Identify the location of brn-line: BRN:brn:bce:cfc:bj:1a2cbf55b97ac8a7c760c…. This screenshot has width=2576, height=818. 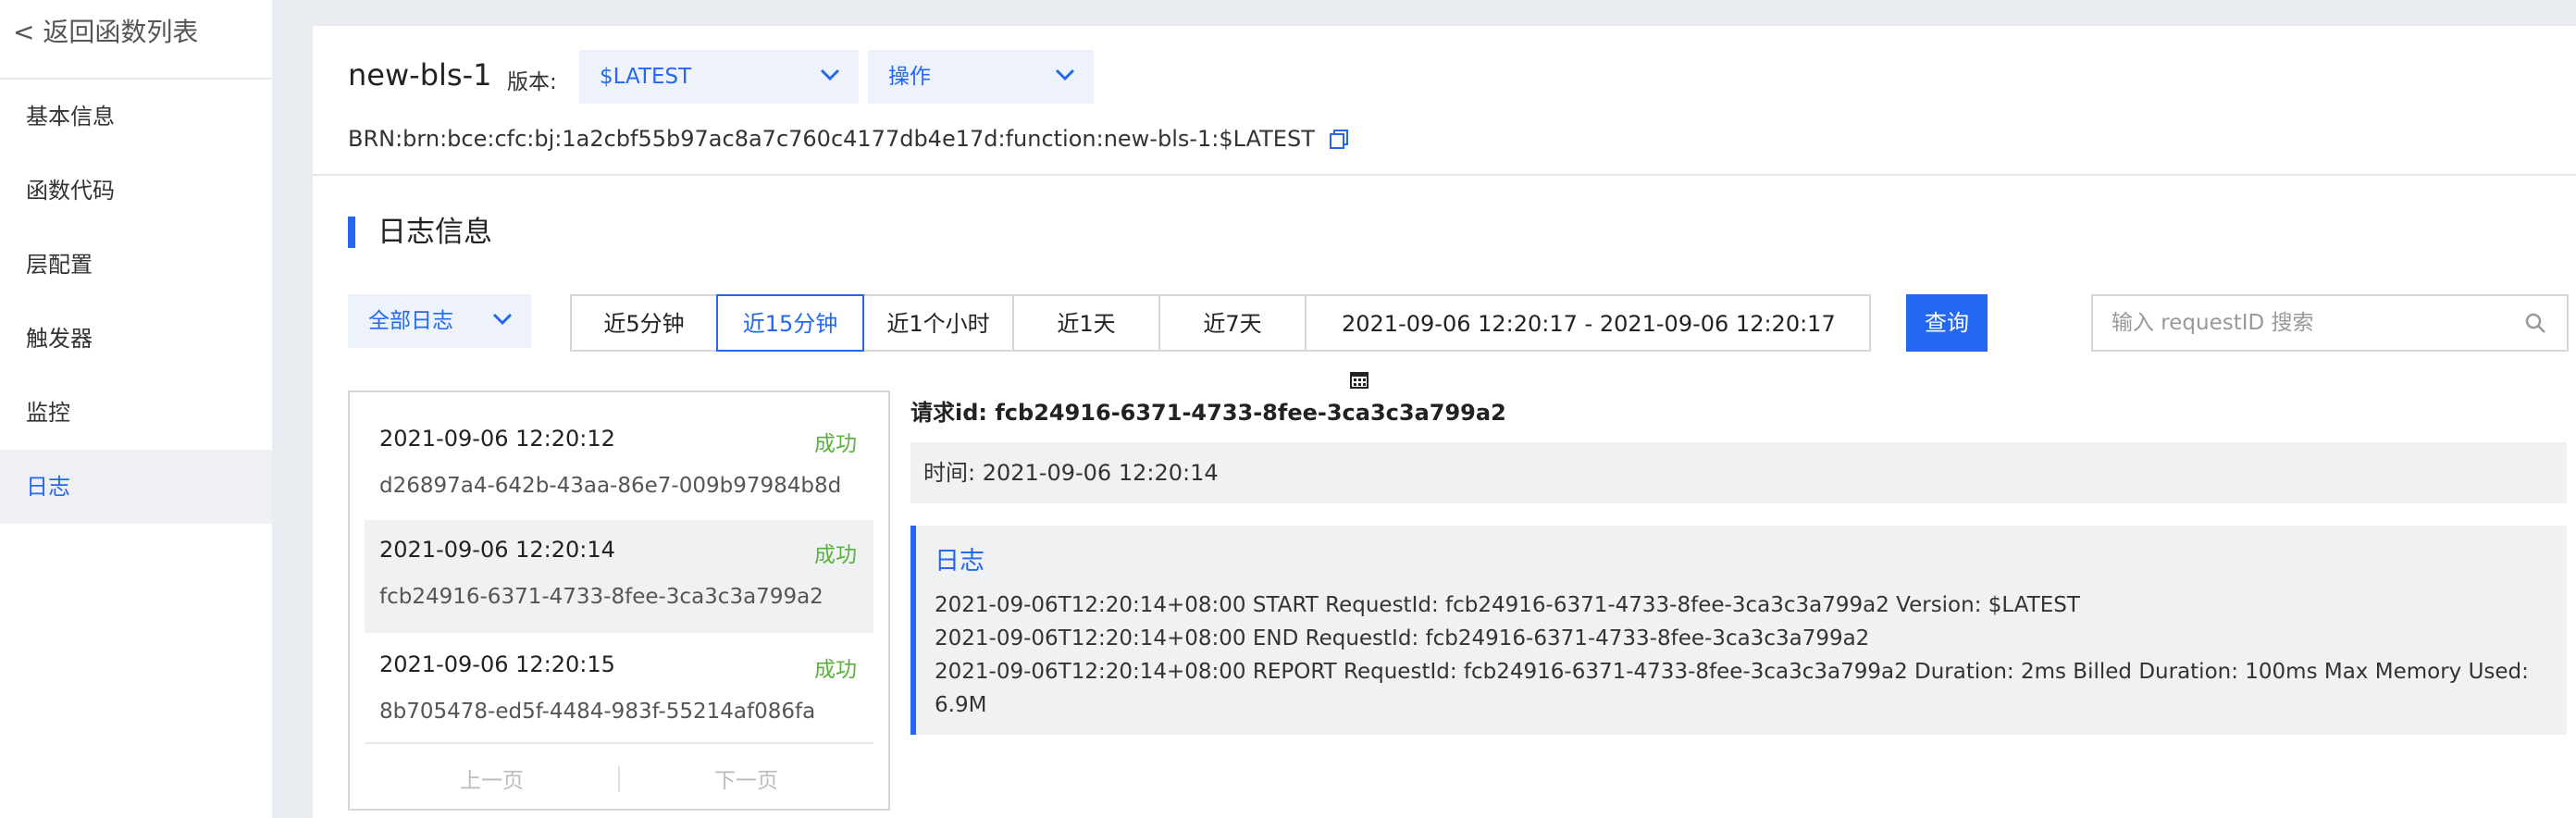
(849, 139).